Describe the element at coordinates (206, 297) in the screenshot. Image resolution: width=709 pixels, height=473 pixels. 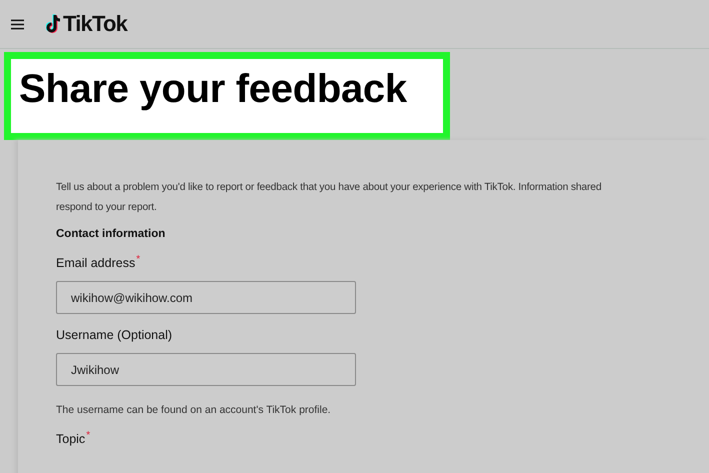
I see `input-field: wikihow@wikihow.com` at that location.